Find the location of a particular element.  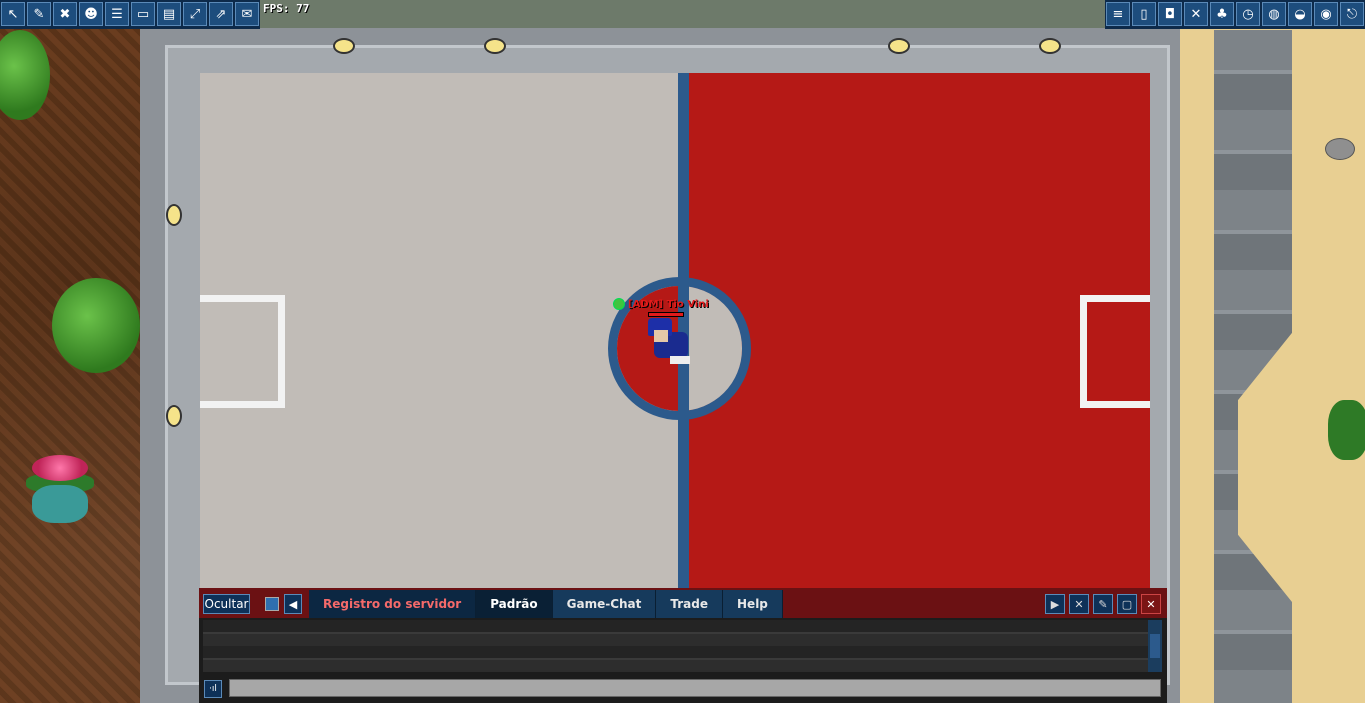

player-character is located at coordinates (671, 342).